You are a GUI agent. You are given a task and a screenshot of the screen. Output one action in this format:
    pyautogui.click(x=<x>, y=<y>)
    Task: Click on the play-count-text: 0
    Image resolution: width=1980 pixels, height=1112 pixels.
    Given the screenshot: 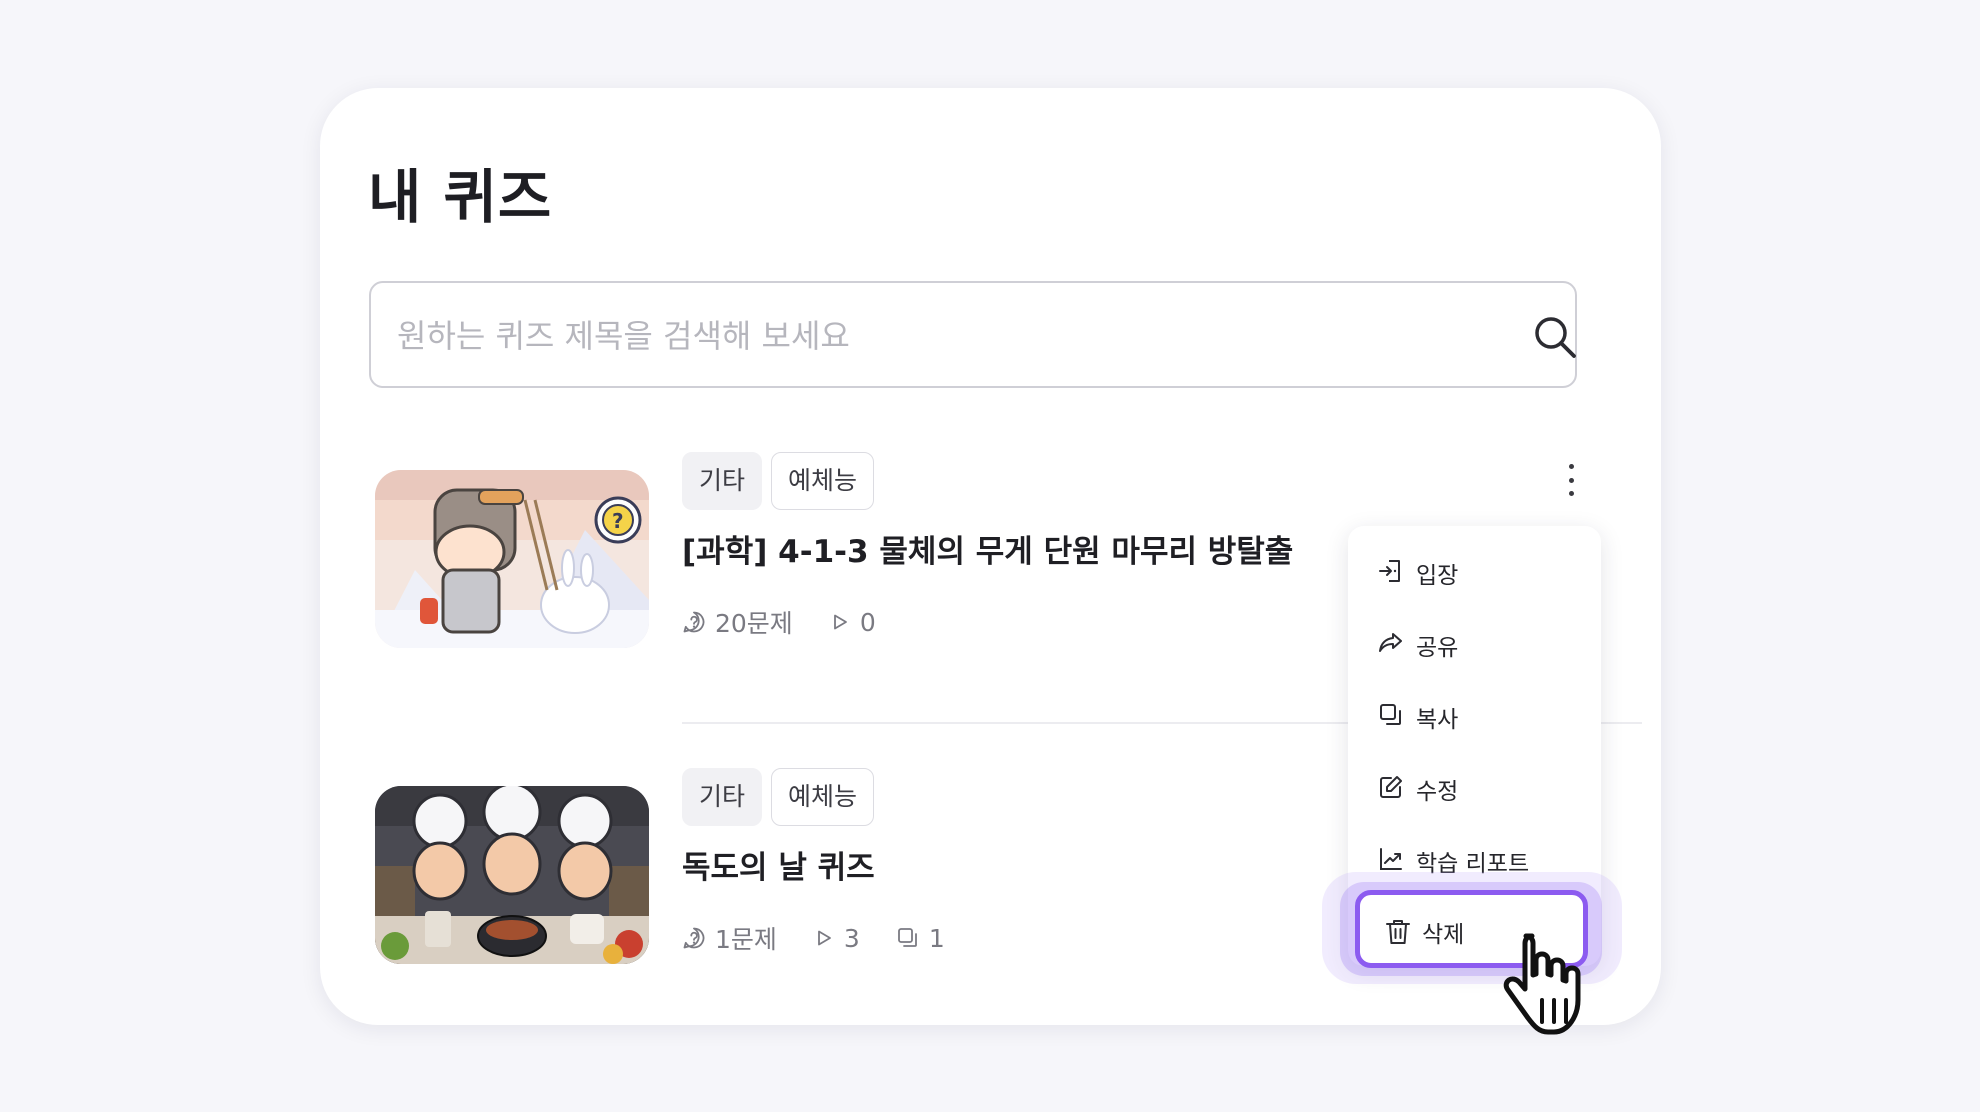 What is the action you would take?
    pyautogui.click(x=867, y=622)
    